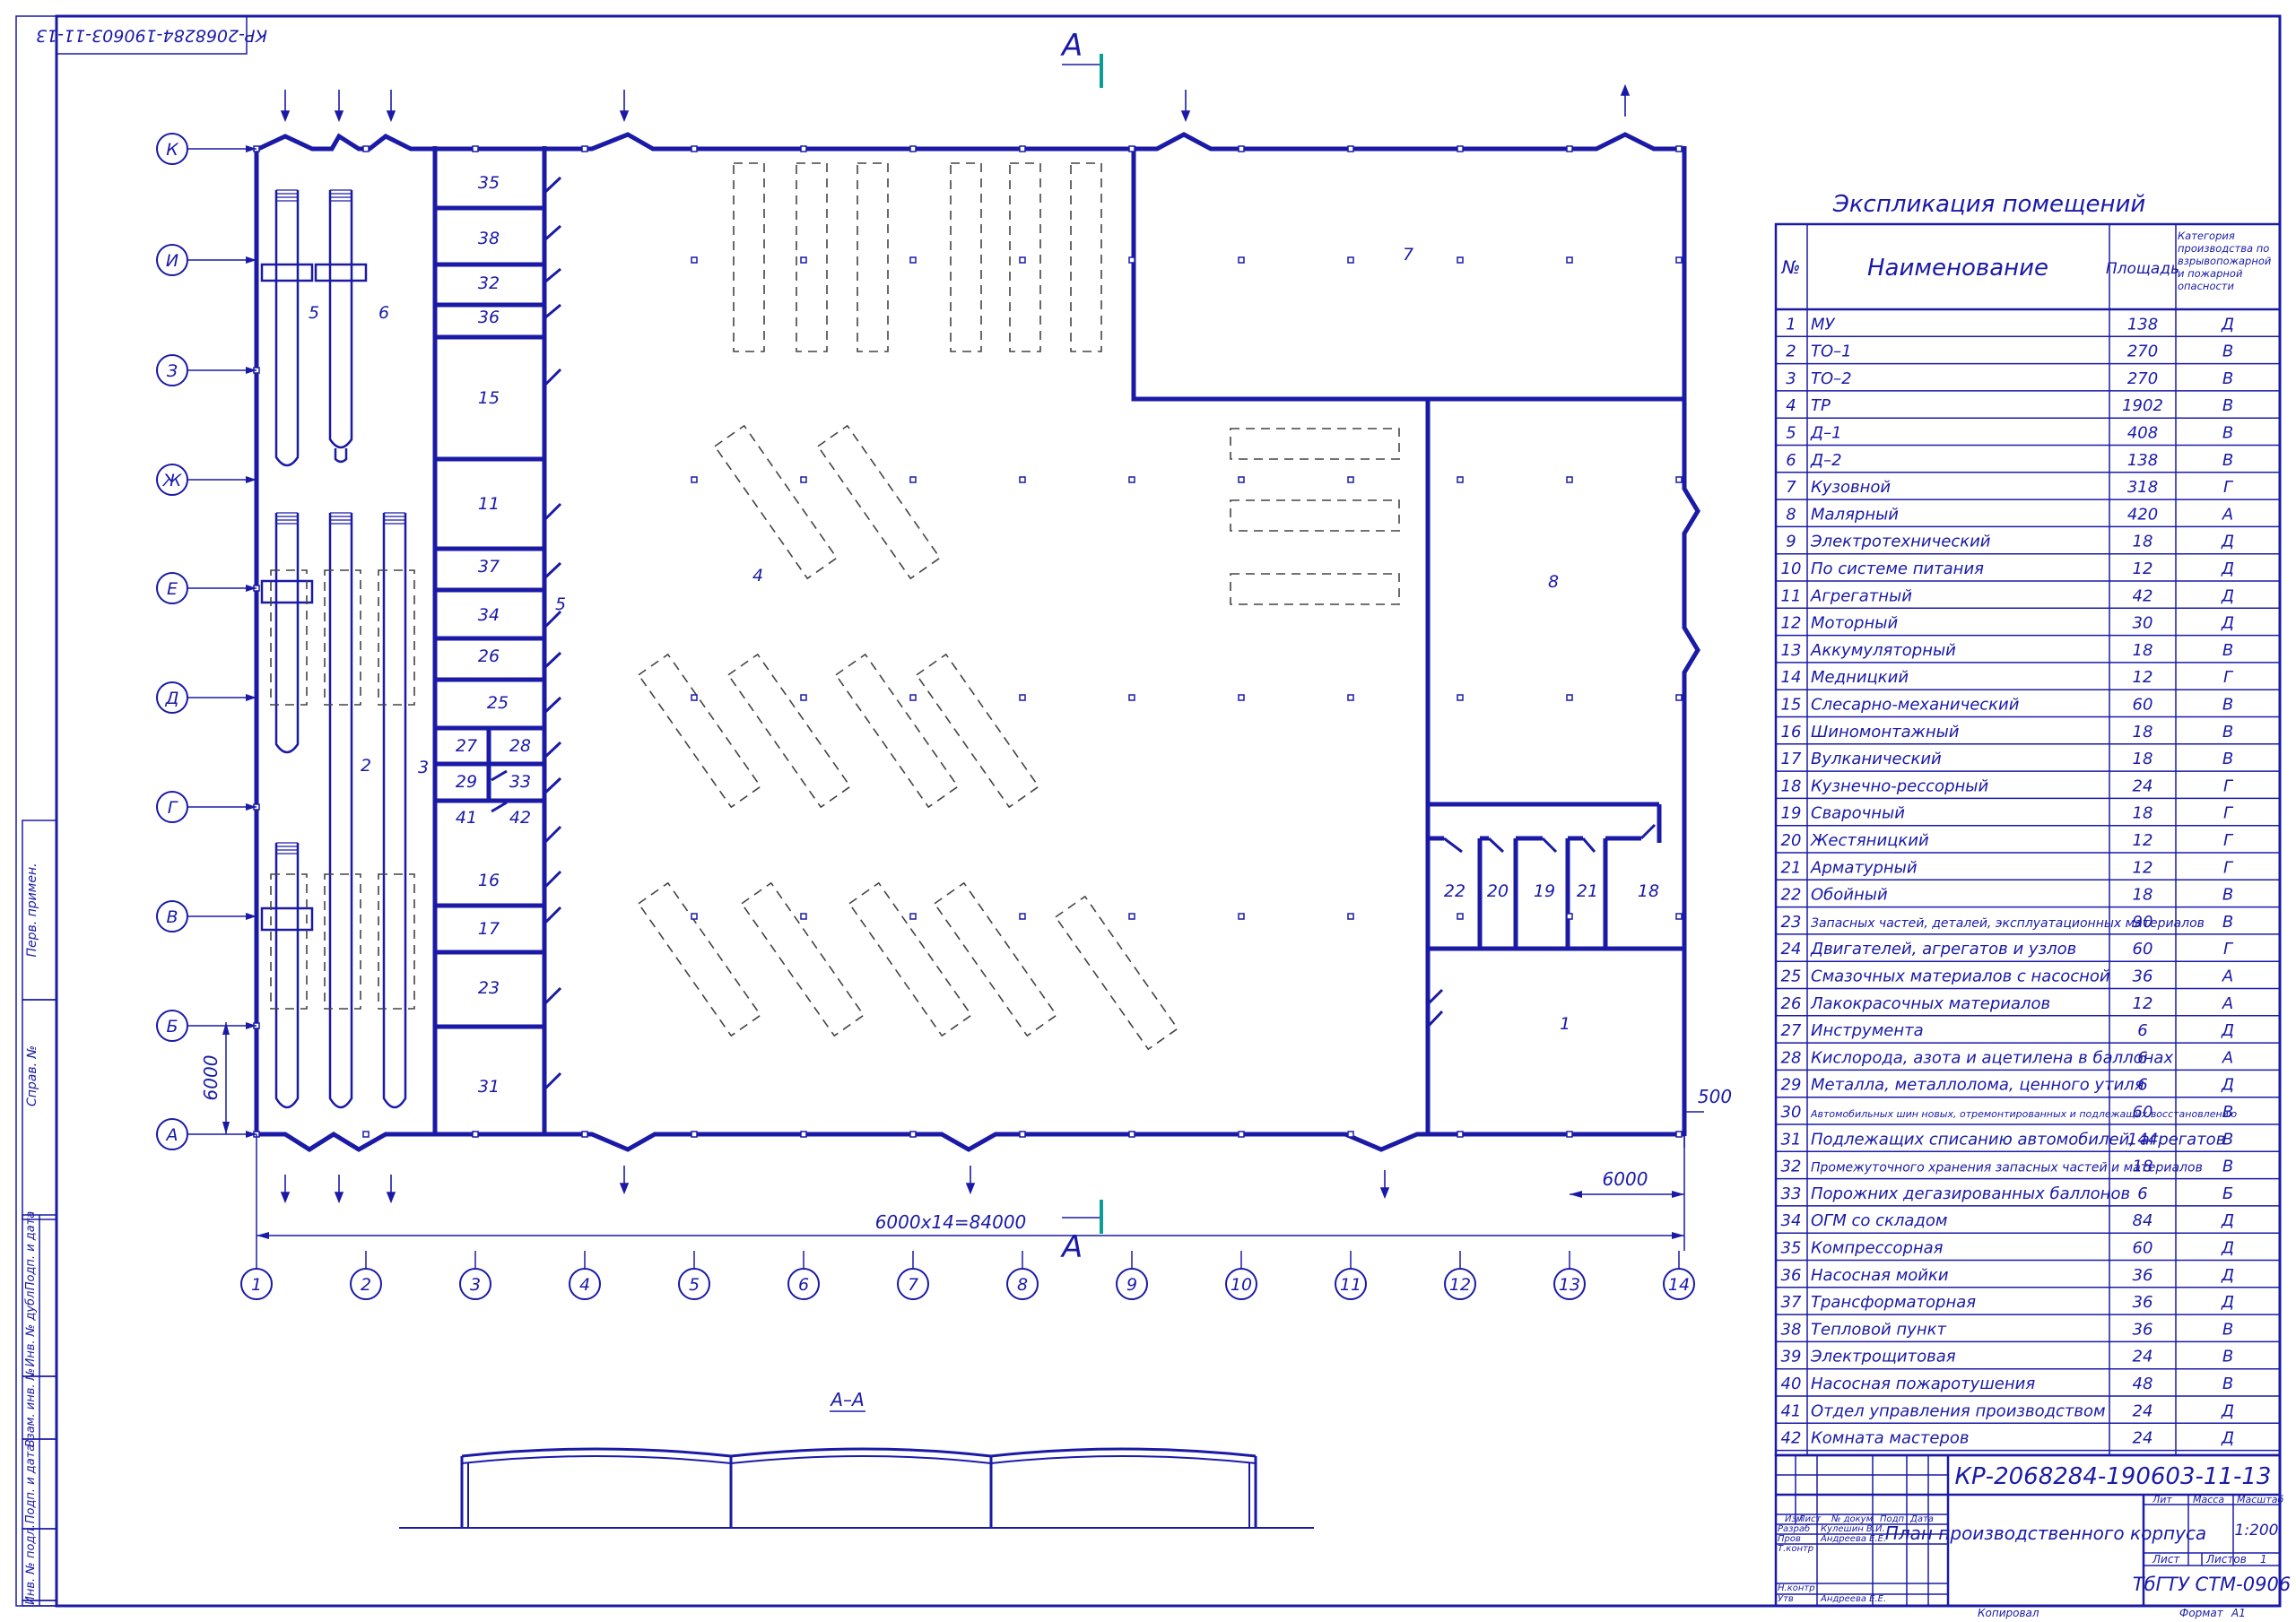 The height and width of the screenshot is (1622, 2296). What do you see at coordinates (31, 1564) in the screenshot?
I see `side-inv-podl: Инв. № подл.` at bounding box center [31, 1564].